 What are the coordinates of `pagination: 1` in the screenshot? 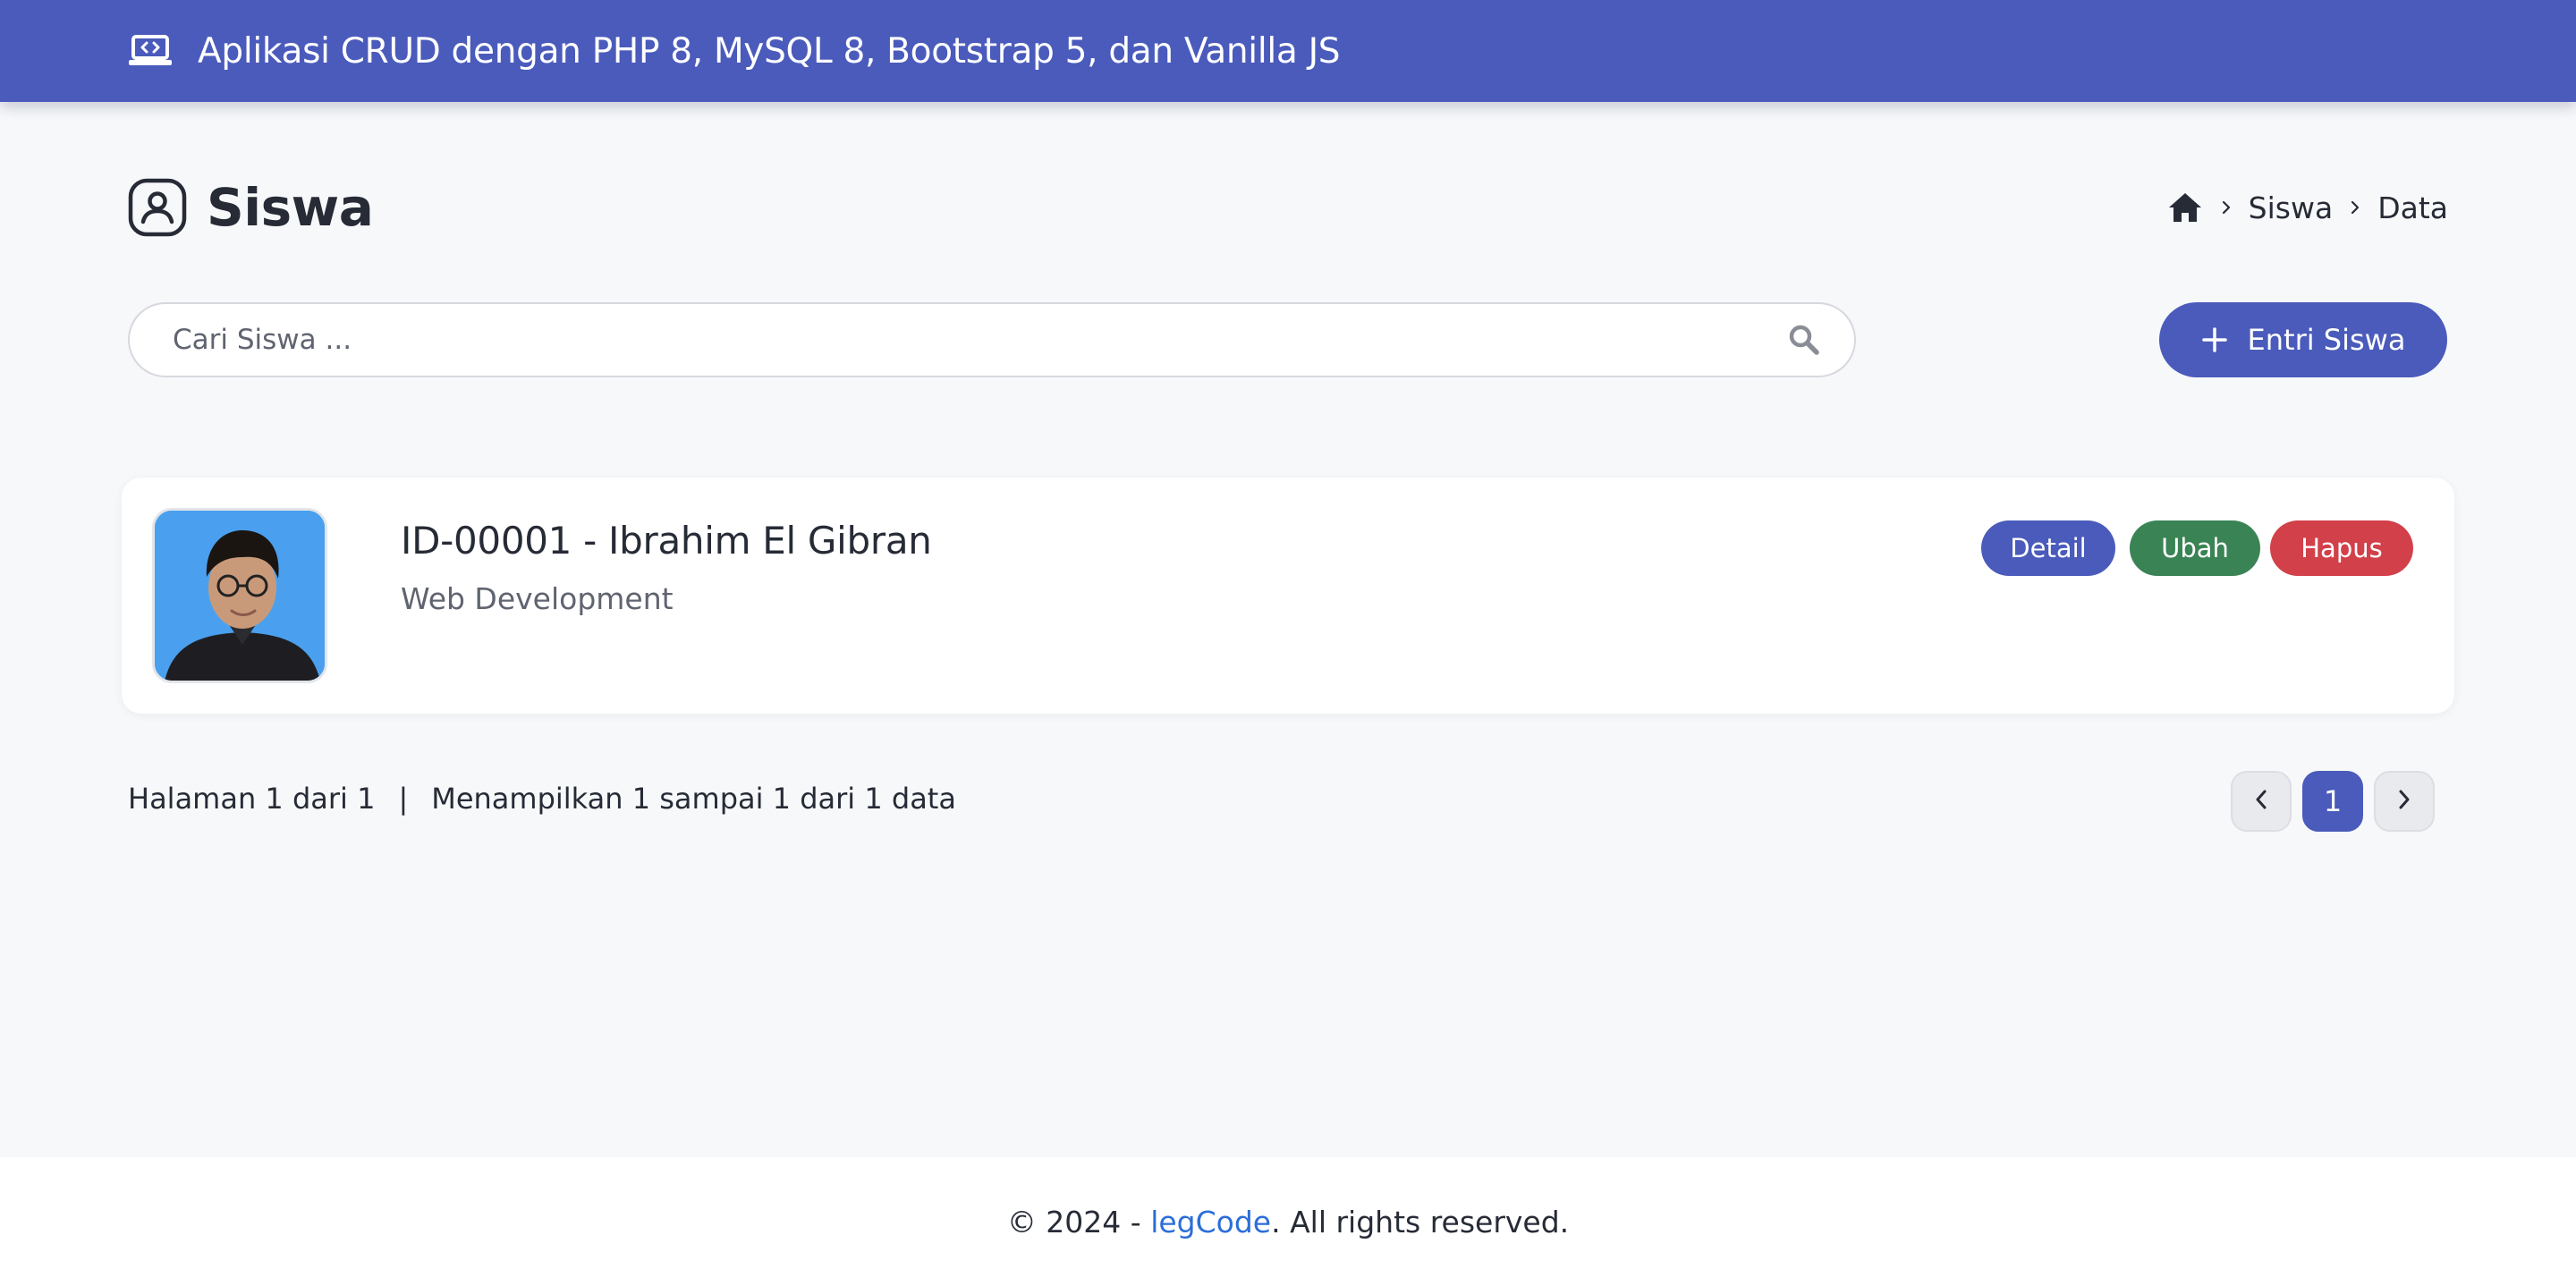 It's located at (2333, 801).